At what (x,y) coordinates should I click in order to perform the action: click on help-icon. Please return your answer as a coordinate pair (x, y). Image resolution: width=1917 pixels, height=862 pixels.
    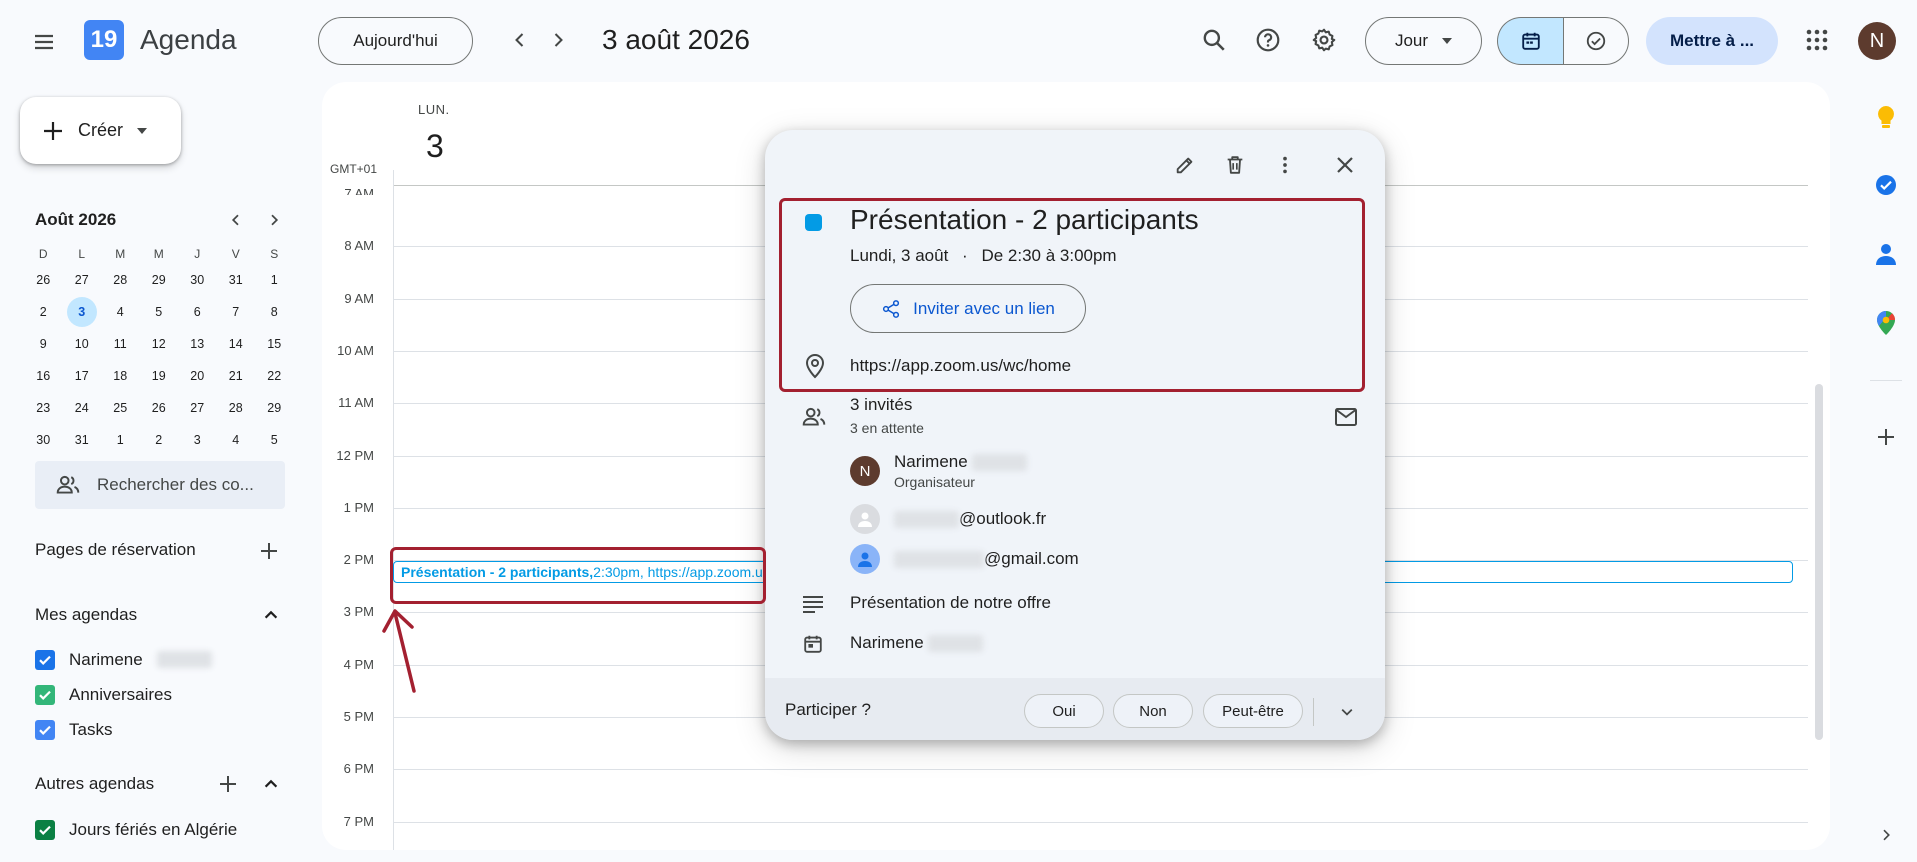
    Looking at the image, I should click on (1268, 40).